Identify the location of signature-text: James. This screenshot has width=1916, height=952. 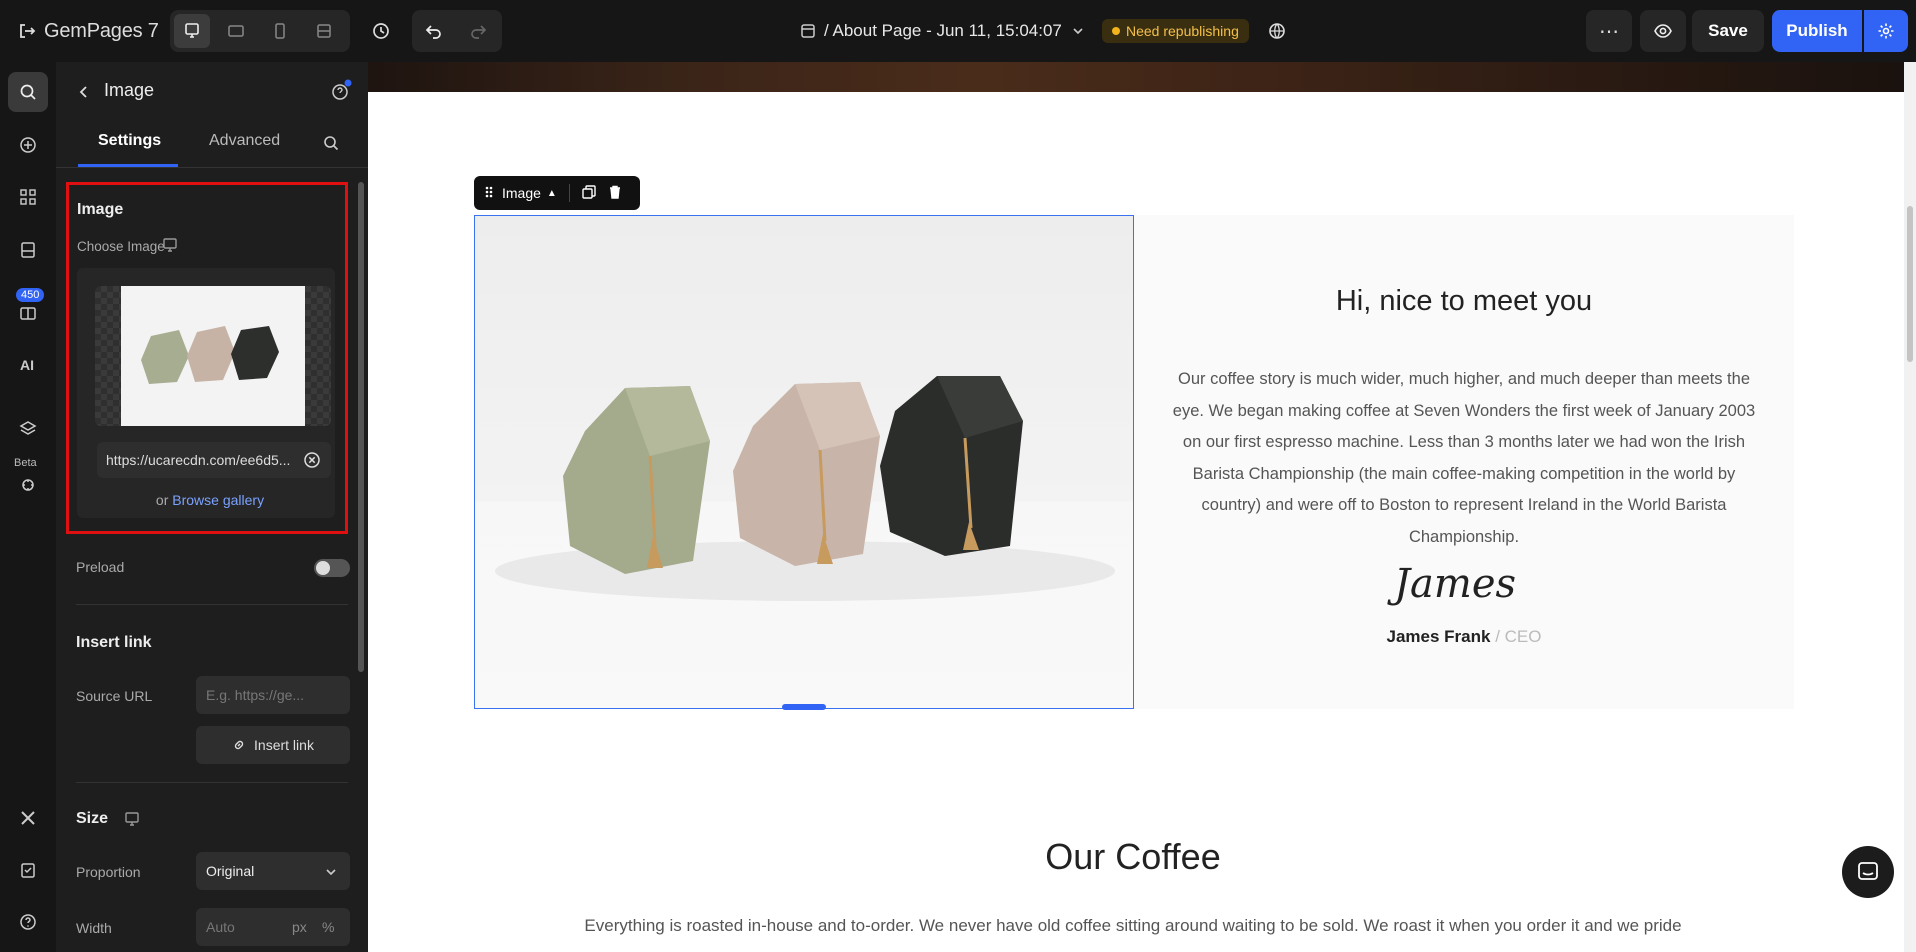
(1451, 584).